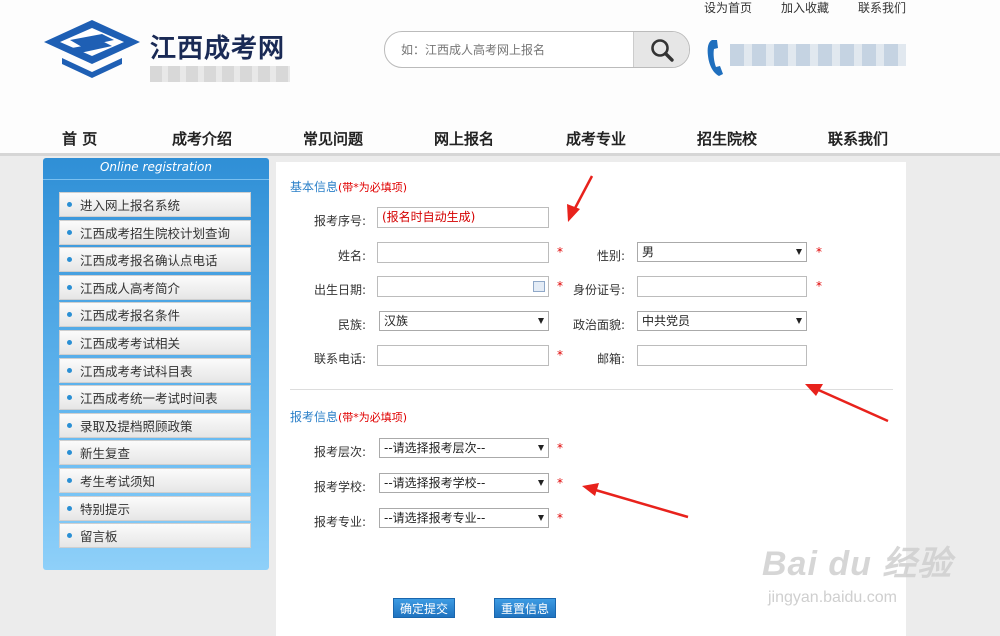  I want to click on set-homepage-link: 设为首页, so click(728, 8).